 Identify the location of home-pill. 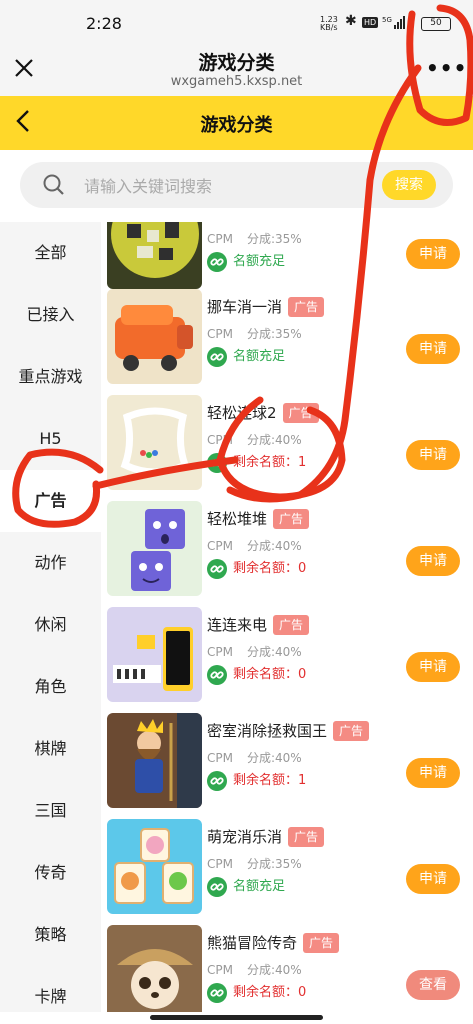
(236, 1017).